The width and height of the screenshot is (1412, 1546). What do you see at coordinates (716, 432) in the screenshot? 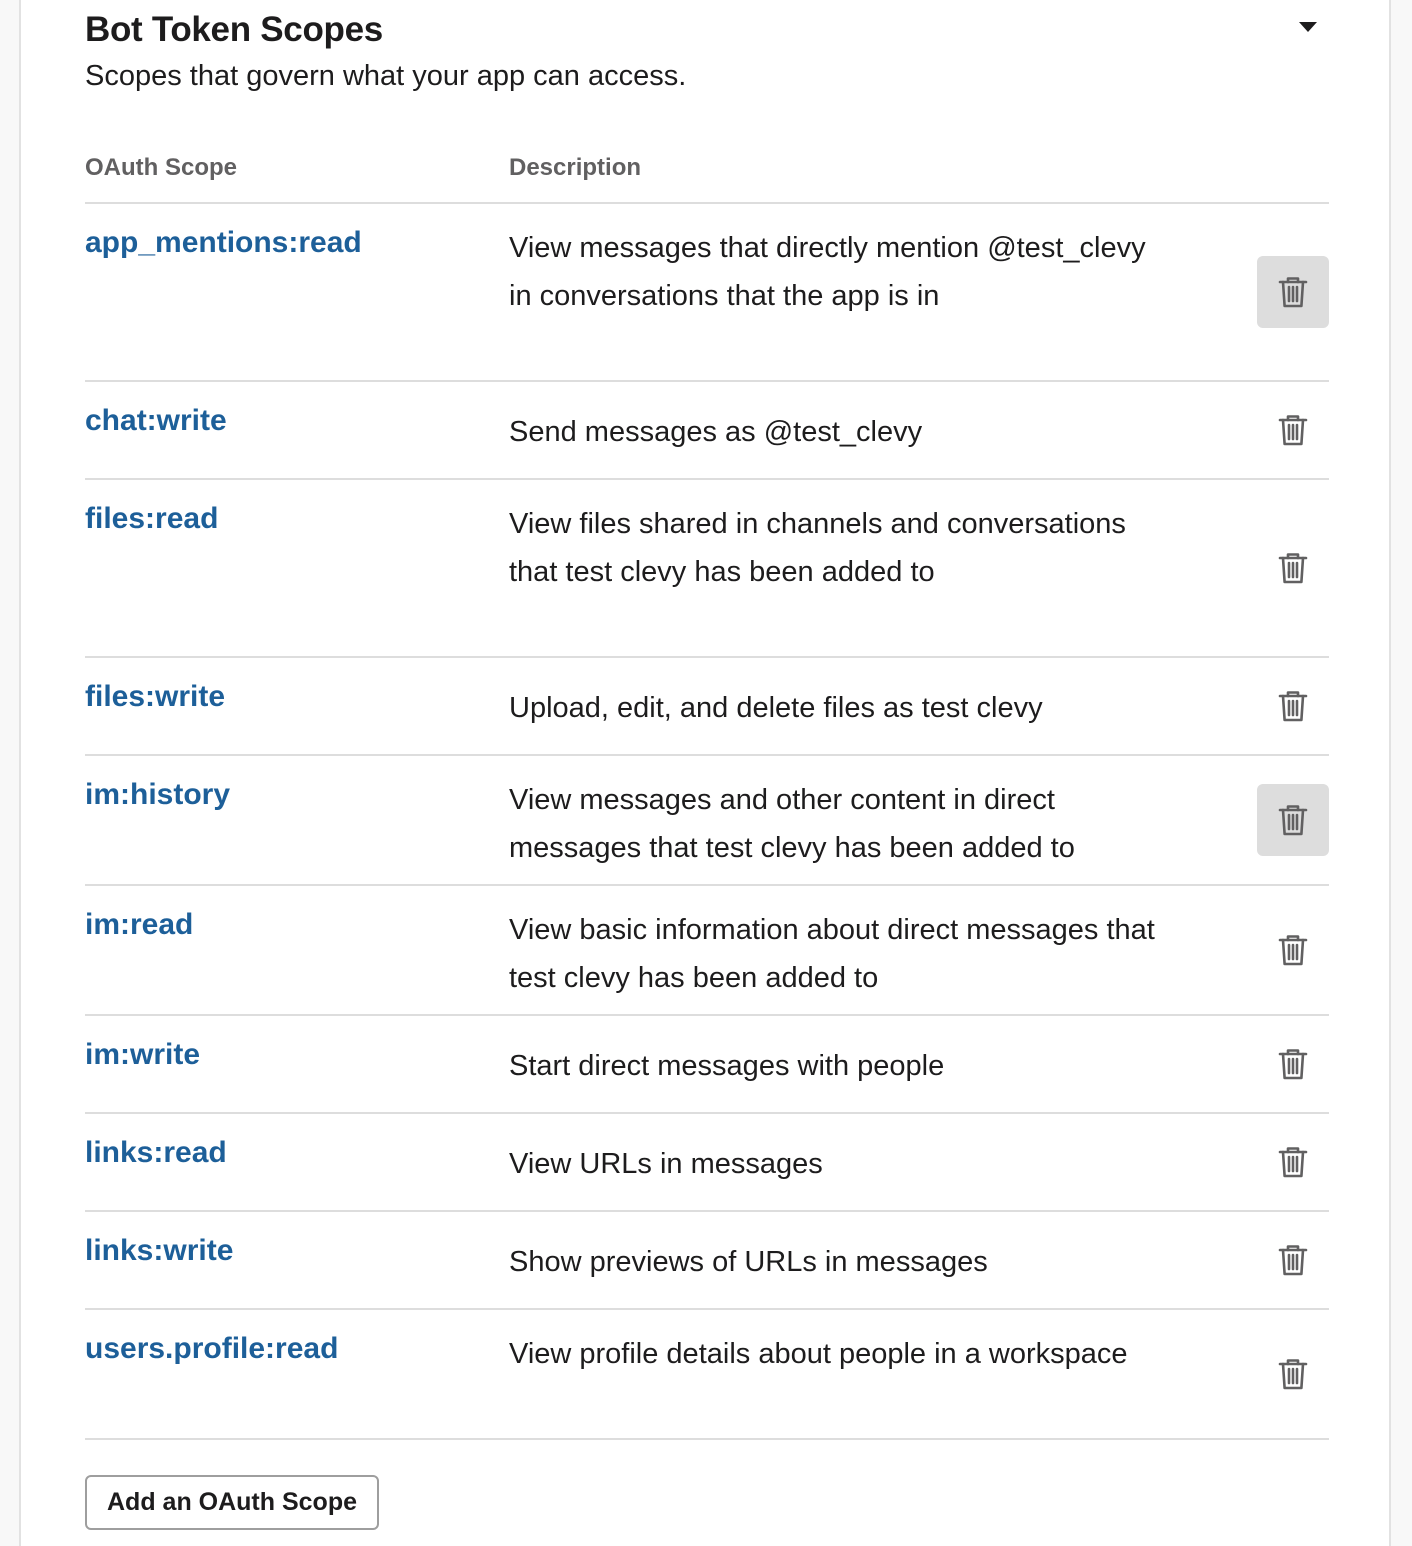
I see `scope-description: Send messages as @test_clevy` at bounding box center [716, 432].